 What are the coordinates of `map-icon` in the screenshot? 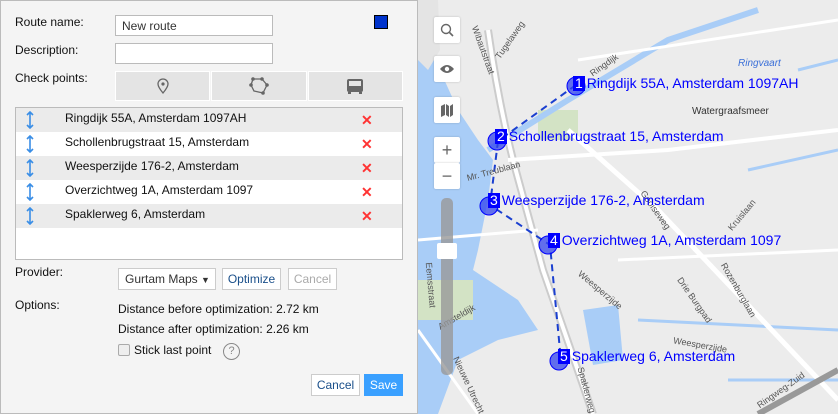 It's located at (447, 110).